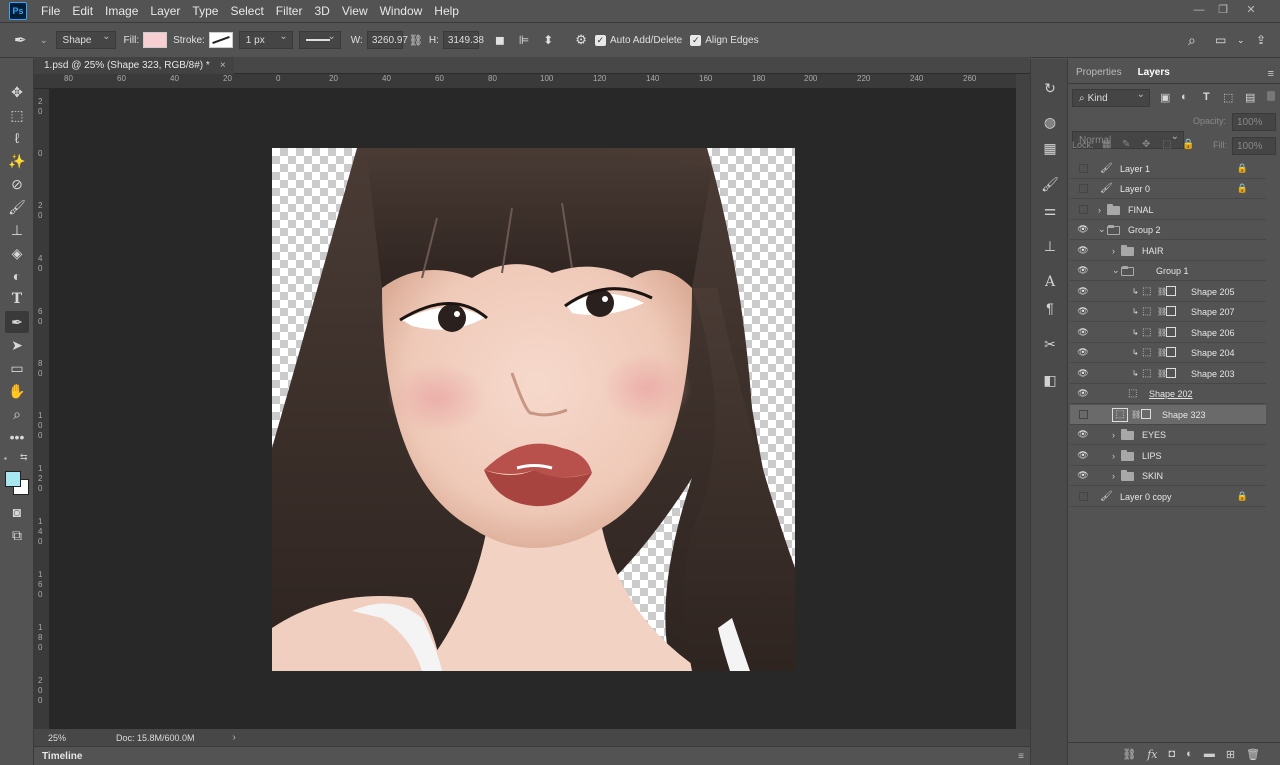 The width and height of the screenshot is (1280, 765). Describe the element at coordinates (50, 11) in the screenshot. I see `menu-file: File` at that location.